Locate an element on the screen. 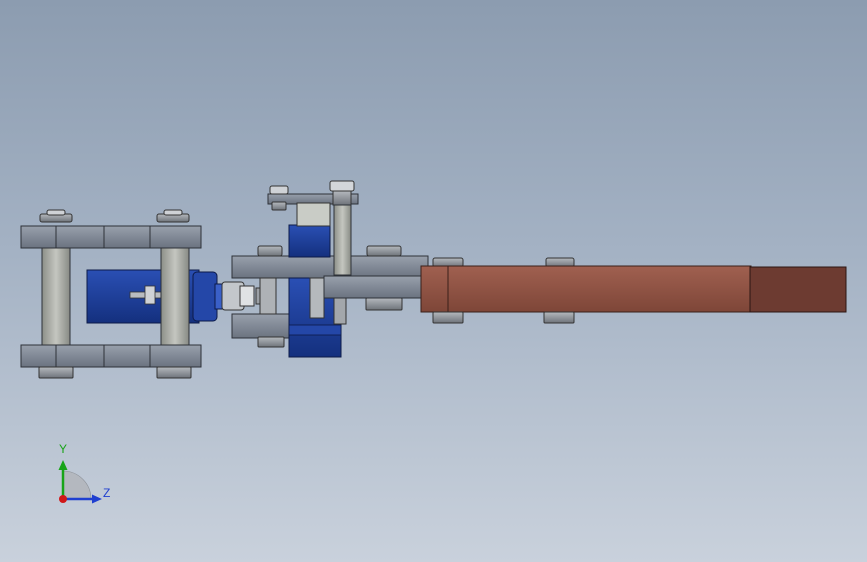 The width and height of the screenshot is (867, 562). left-frame is located at coordinates (123, 294).